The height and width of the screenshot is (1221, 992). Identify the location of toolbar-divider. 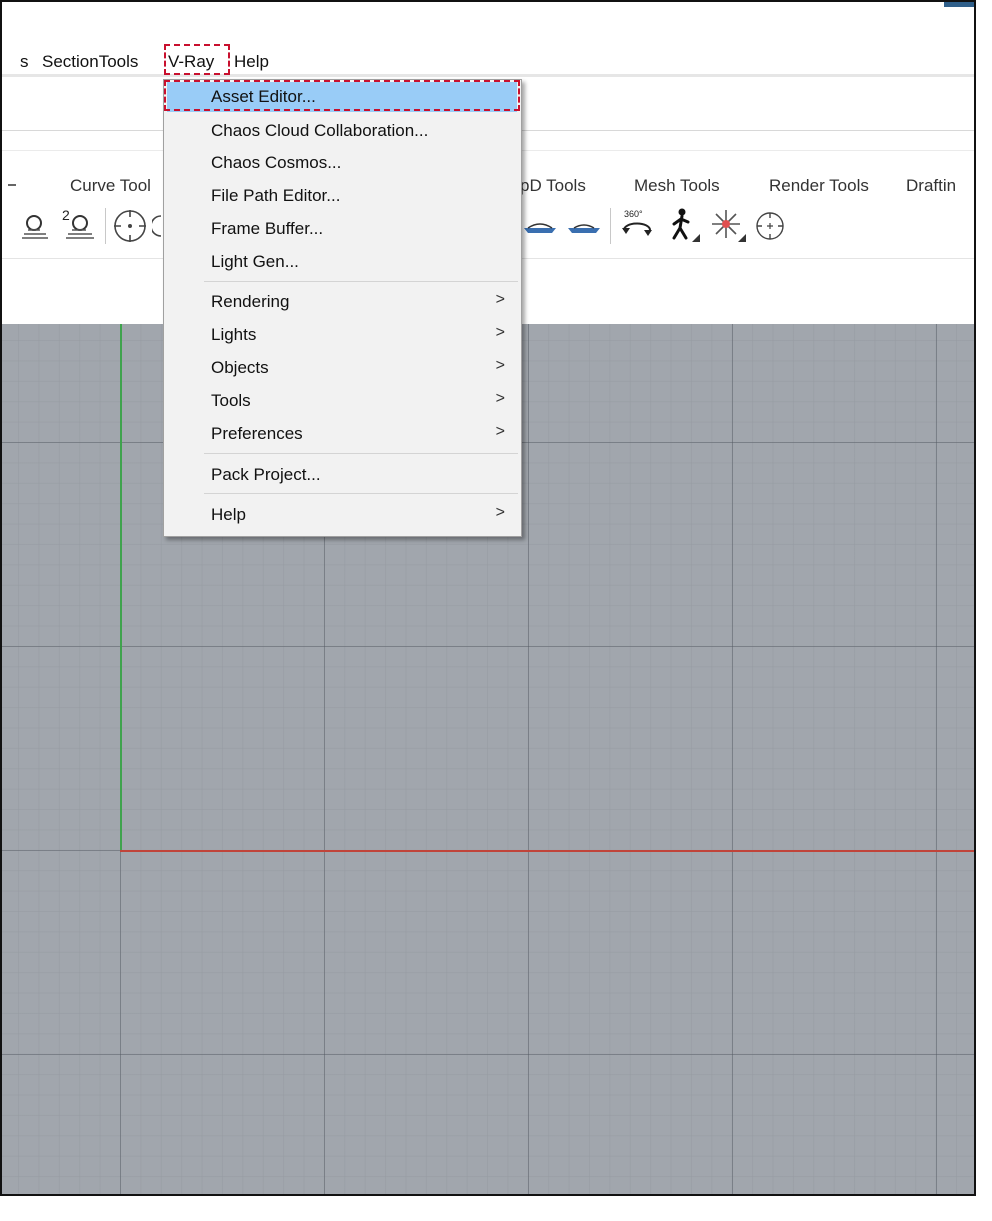
(105, 226).